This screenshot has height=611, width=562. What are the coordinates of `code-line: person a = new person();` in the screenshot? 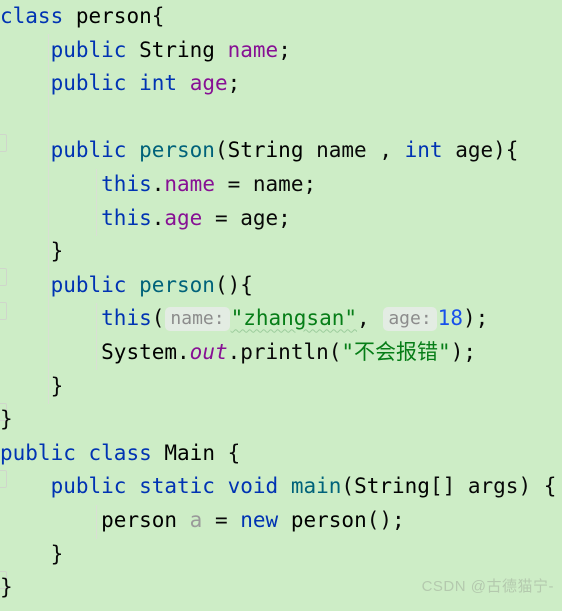 It's located at (281, 521).